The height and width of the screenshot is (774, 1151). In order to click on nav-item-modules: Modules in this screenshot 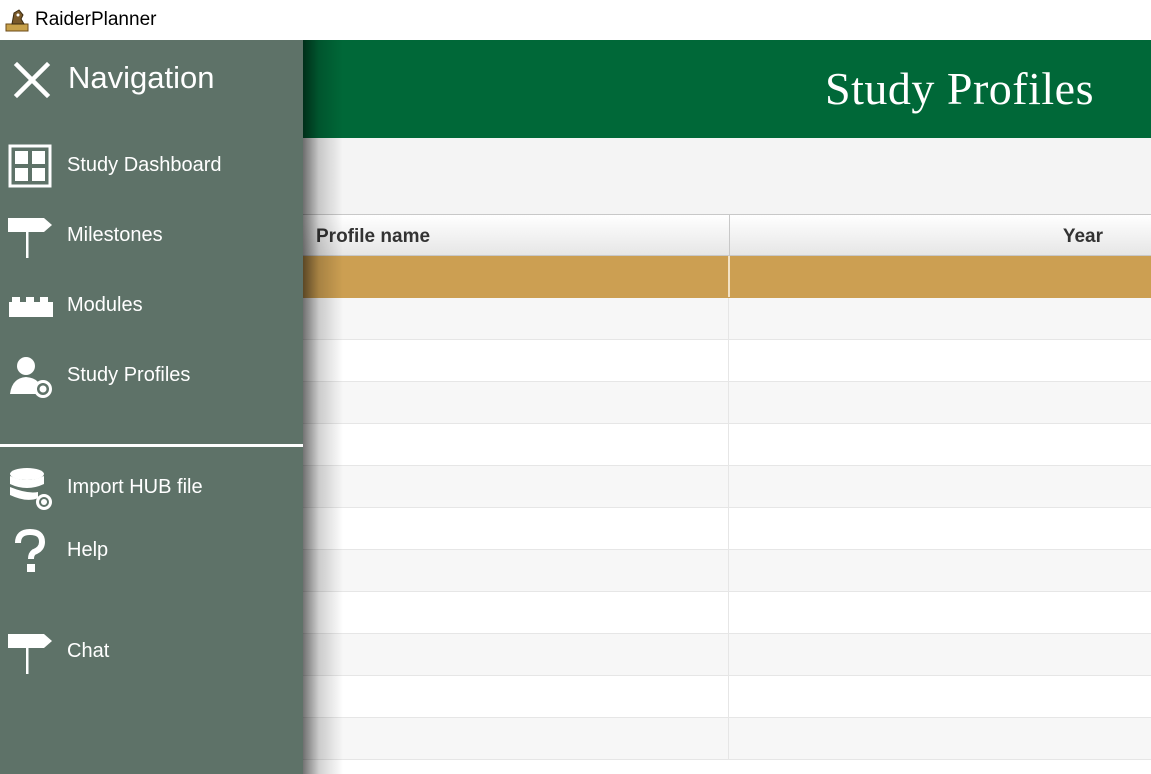, I will do `click(151, 306)`.